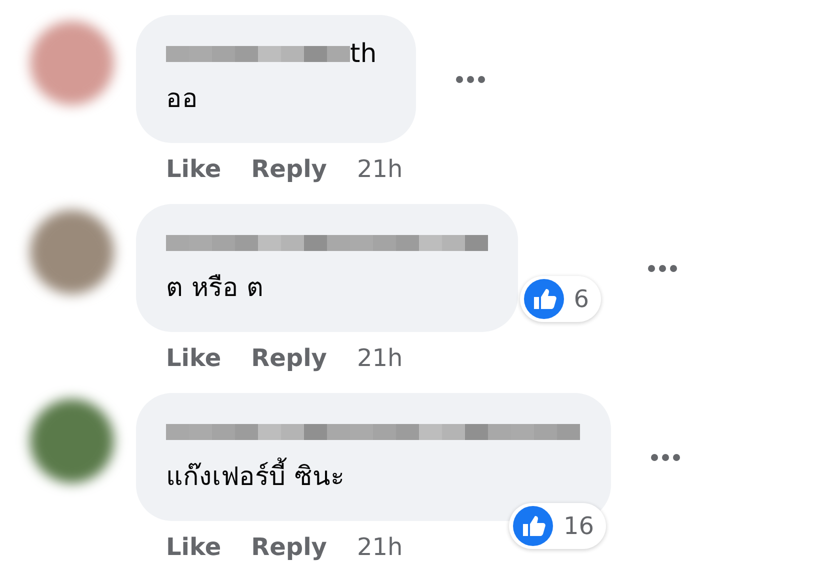 The image size is (820, 584). Describe the element at coordinates (182, 99) in the screenshot. I see `comment-text: ออ` at that location.